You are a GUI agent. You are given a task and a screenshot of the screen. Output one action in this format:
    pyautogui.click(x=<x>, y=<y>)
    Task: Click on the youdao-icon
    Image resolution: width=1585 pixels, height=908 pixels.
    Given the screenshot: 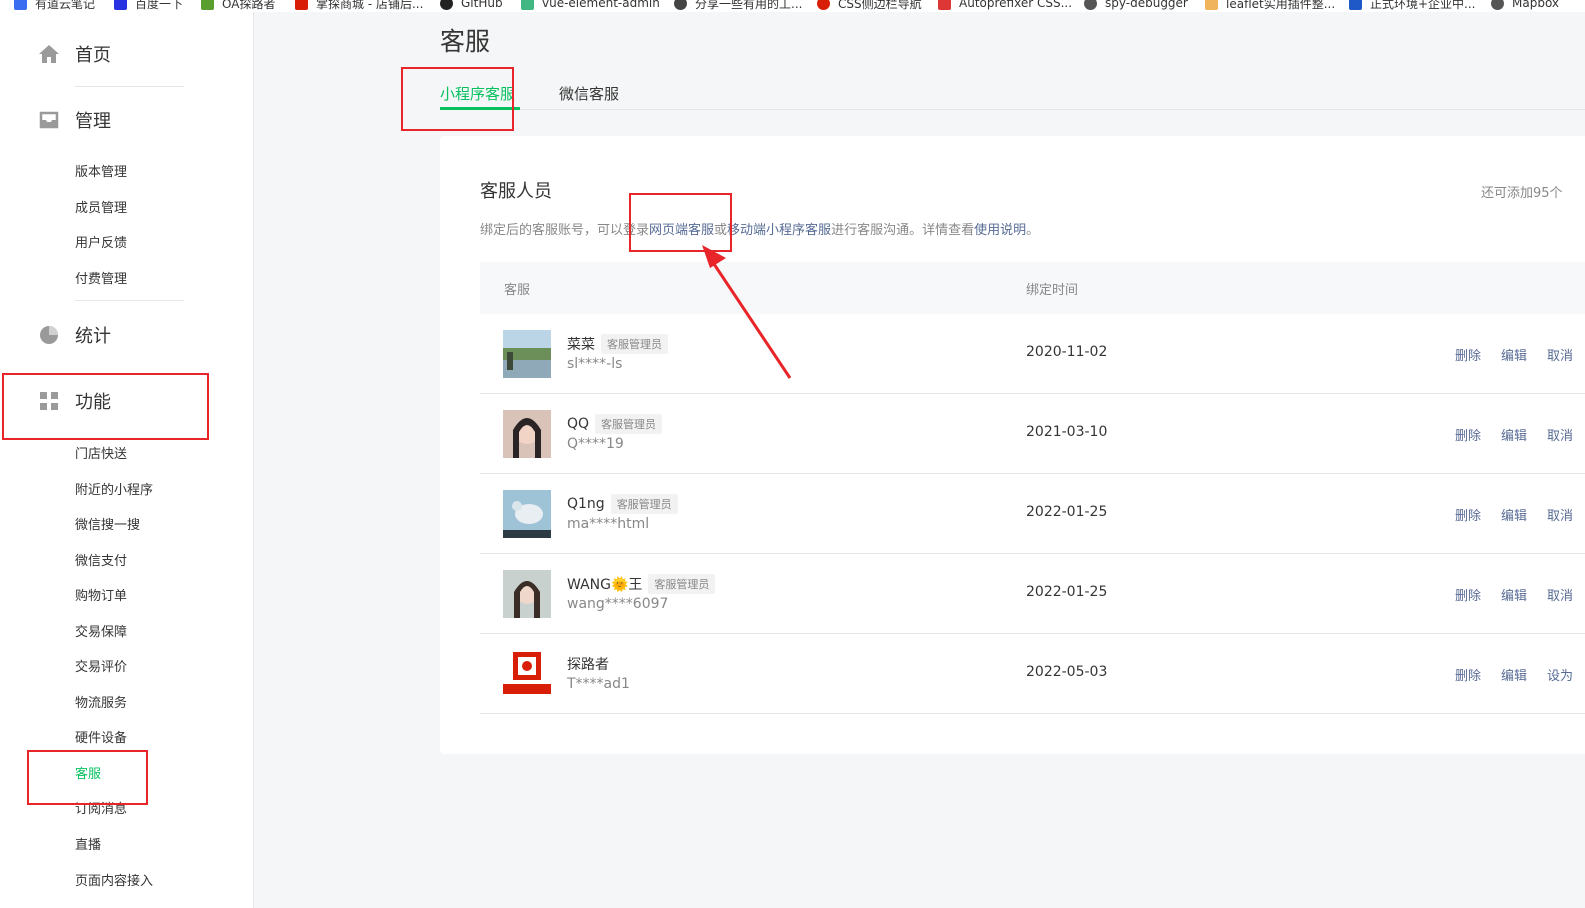 What is the action you would take?
    pyautogui.click(x=20, y=5)
    